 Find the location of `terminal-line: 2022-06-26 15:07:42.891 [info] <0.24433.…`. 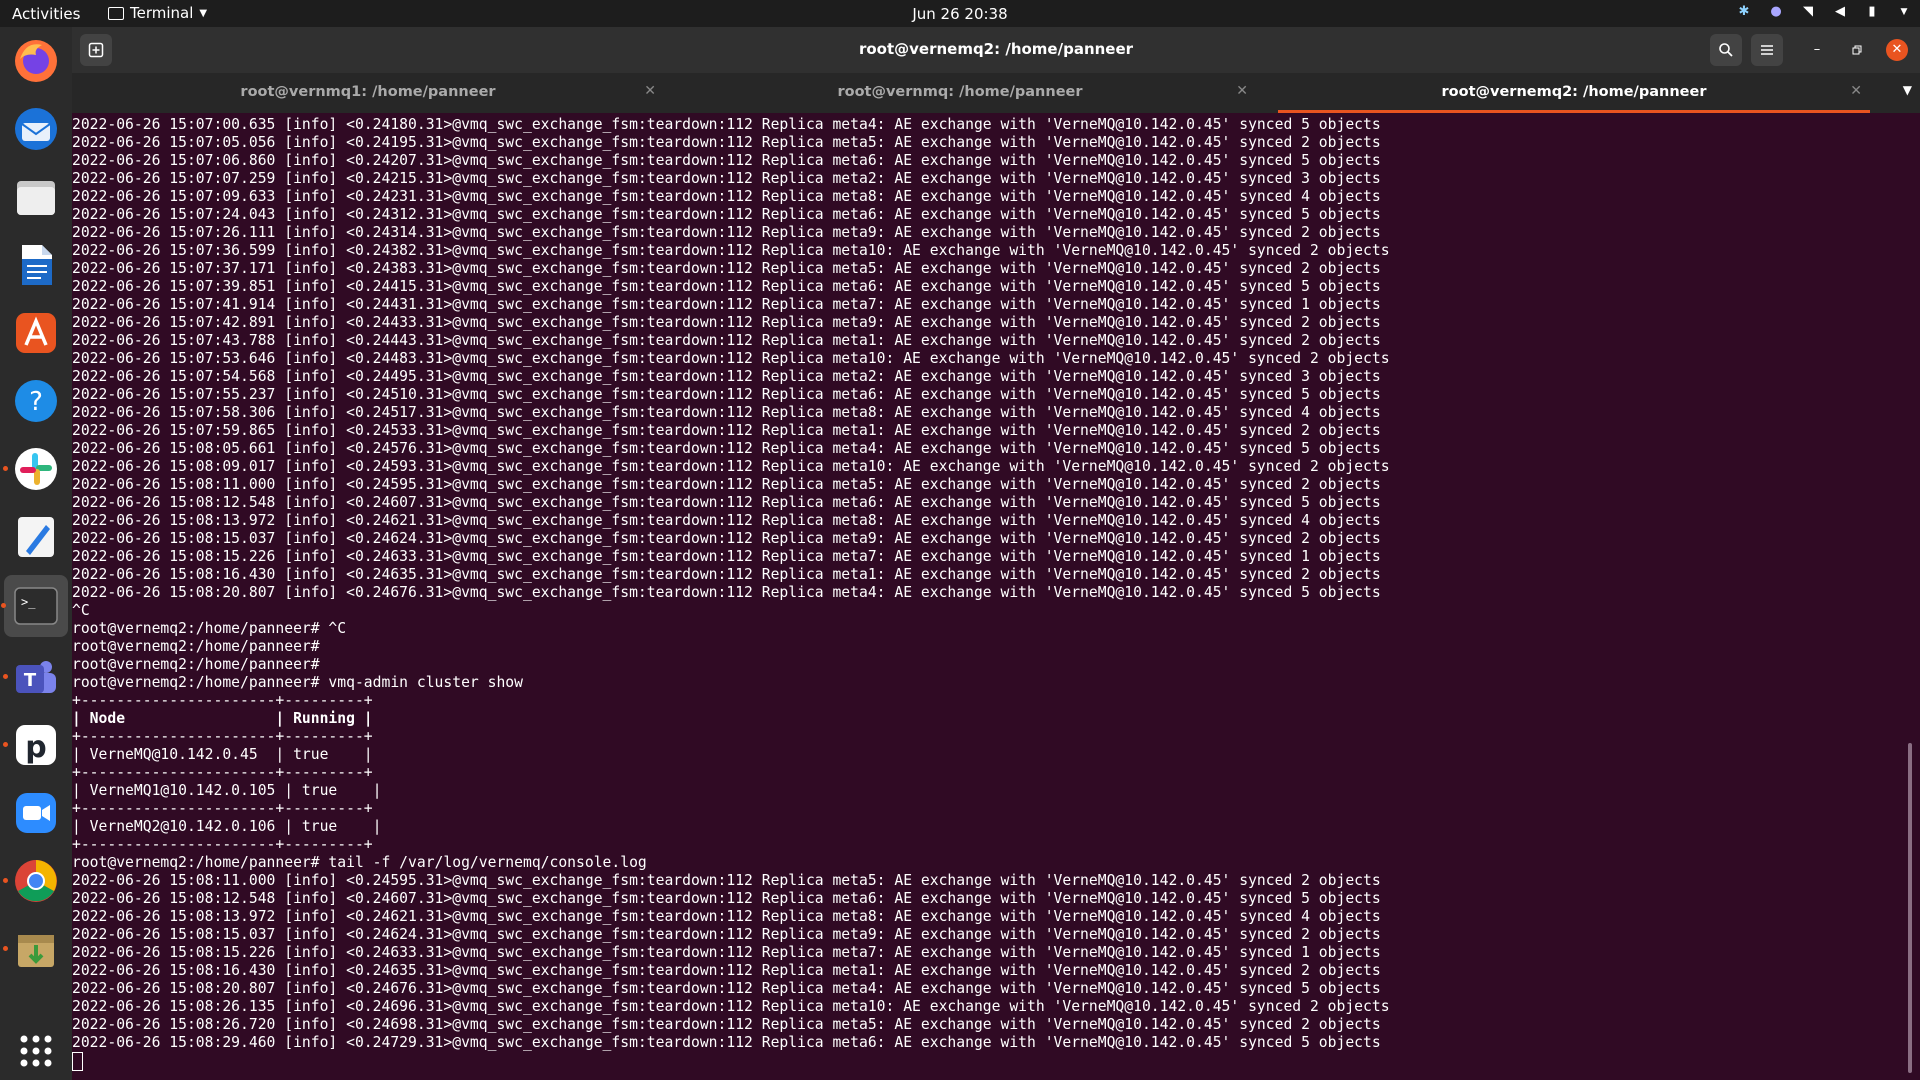

terminal-line: 2022-06-26 15:07:42.891 [info] <0.24433.… is located at coordinates (726, 322).